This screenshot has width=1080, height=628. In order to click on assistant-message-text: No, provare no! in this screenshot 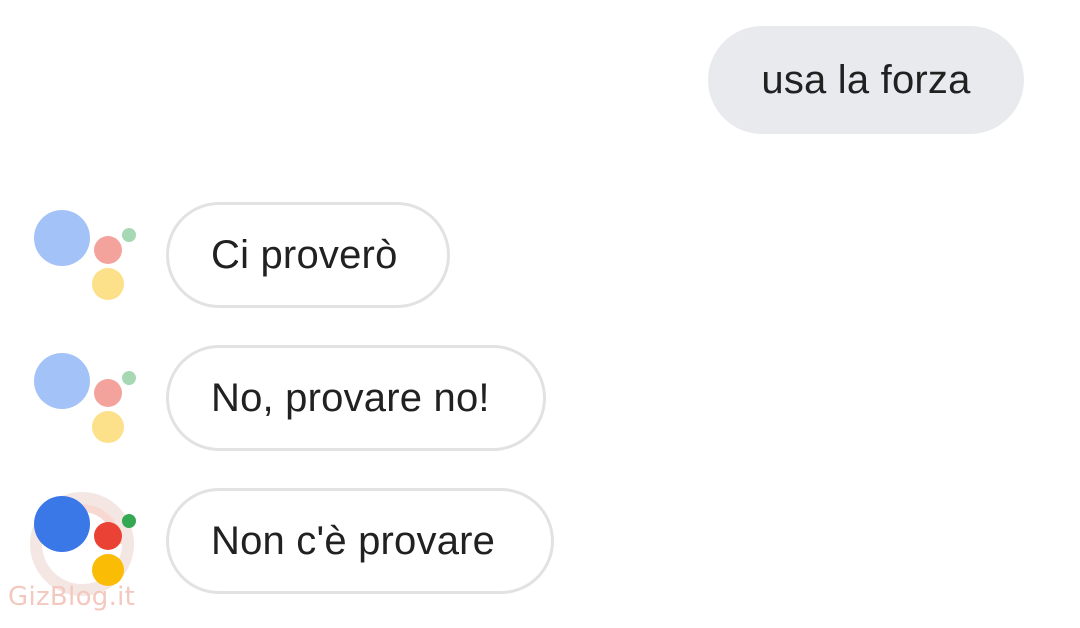, I will do `click(350, 397)`.